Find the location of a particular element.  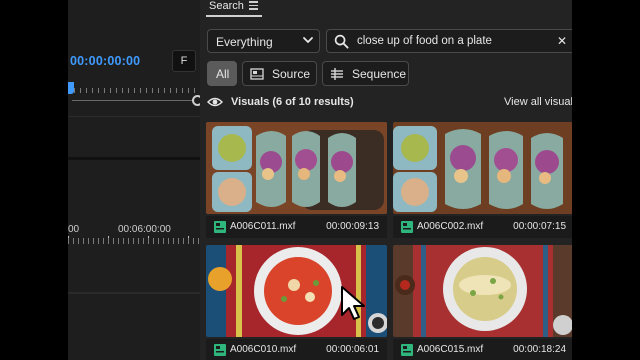

clip-name: A006C011.mxf is located at coordinates (263, 226).